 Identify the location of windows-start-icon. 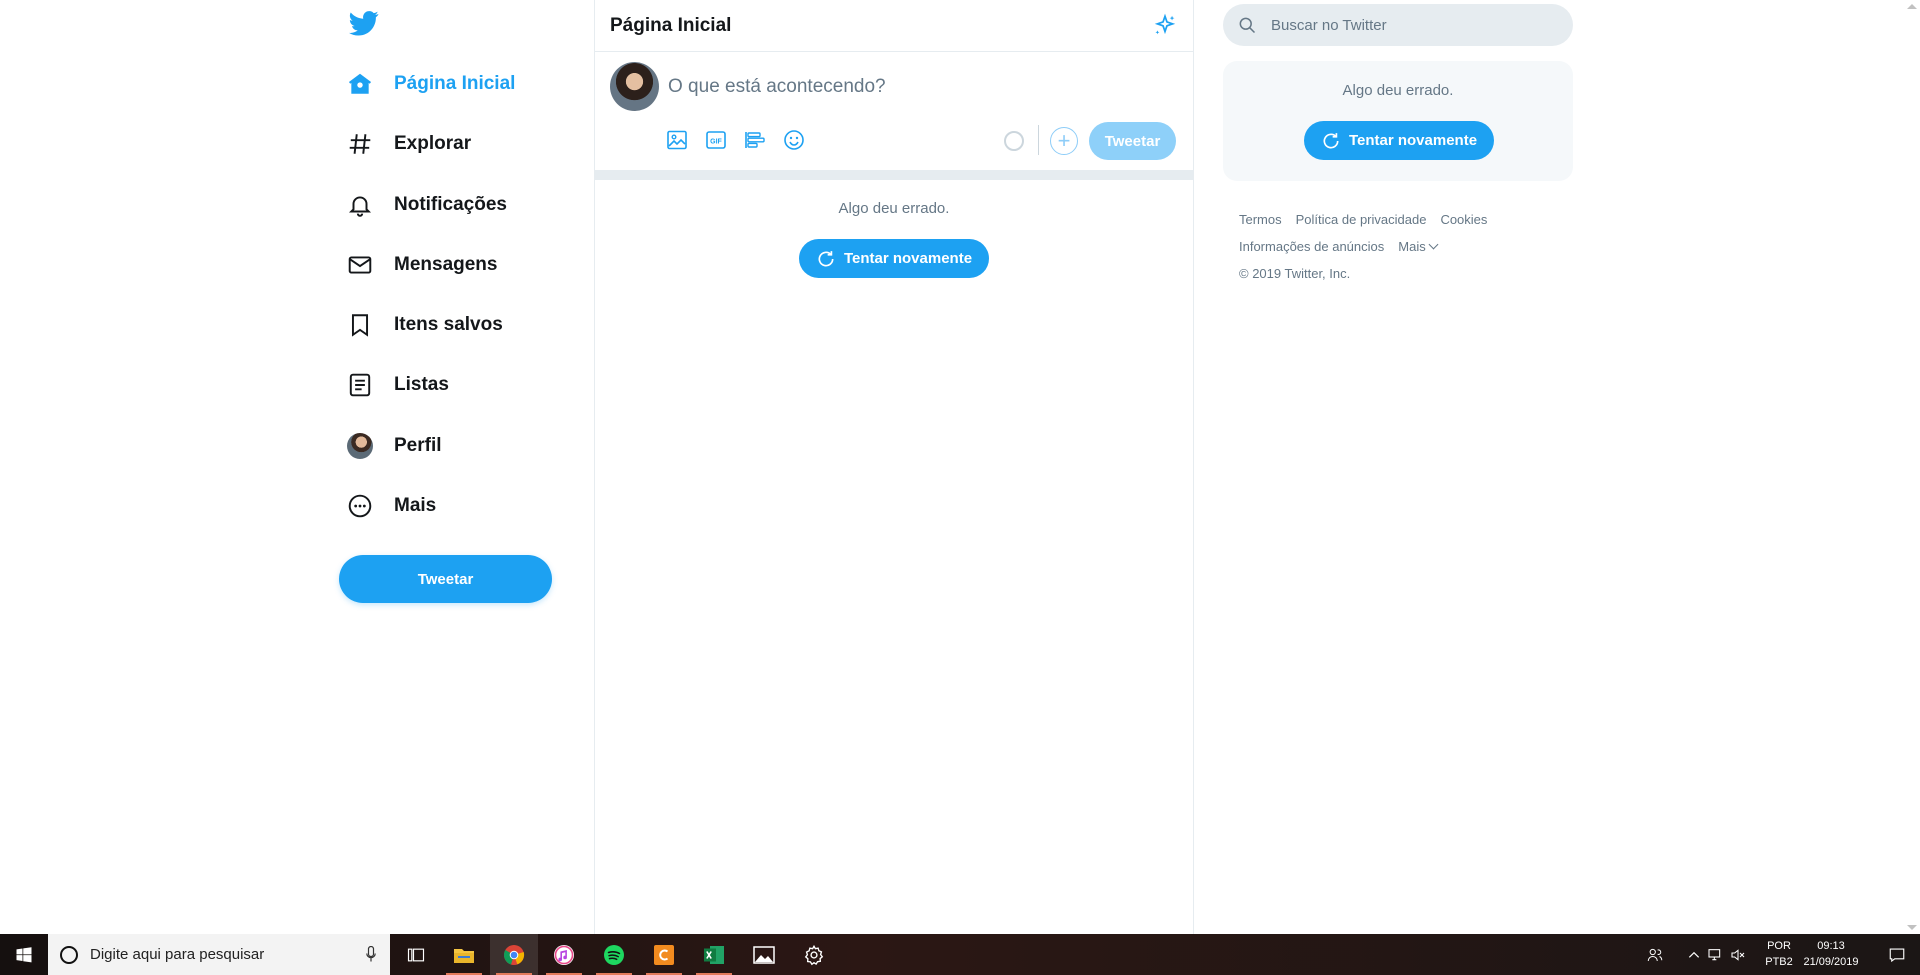
(24, 954).